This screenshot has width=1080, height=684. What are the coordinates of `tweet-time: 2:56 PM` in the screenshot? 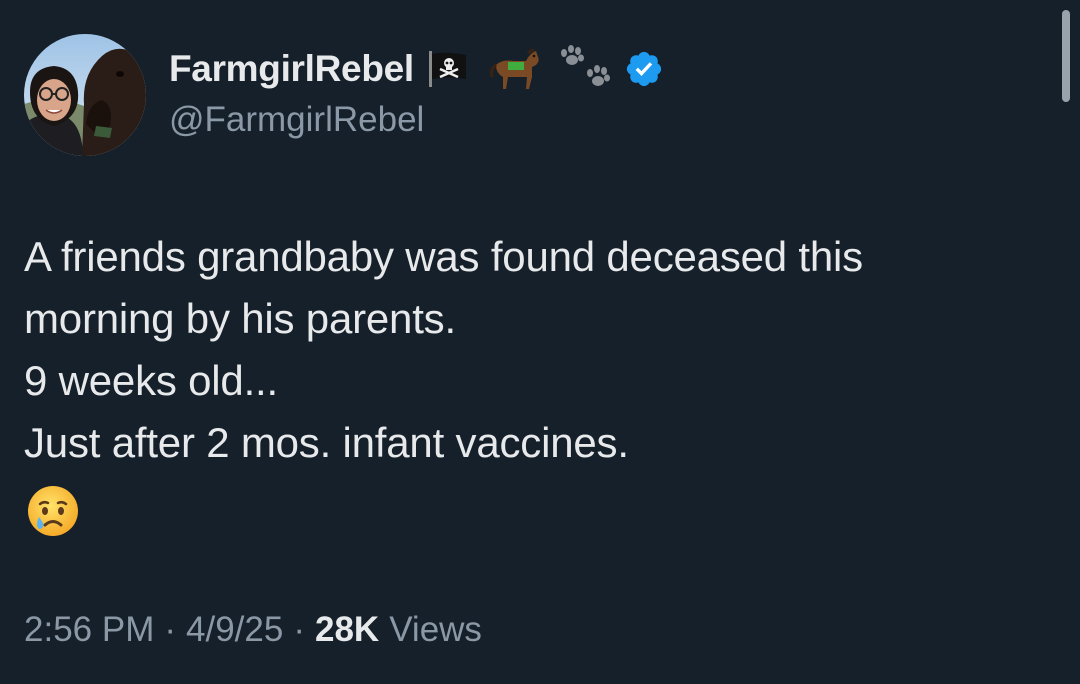 It's located at (89, 630).